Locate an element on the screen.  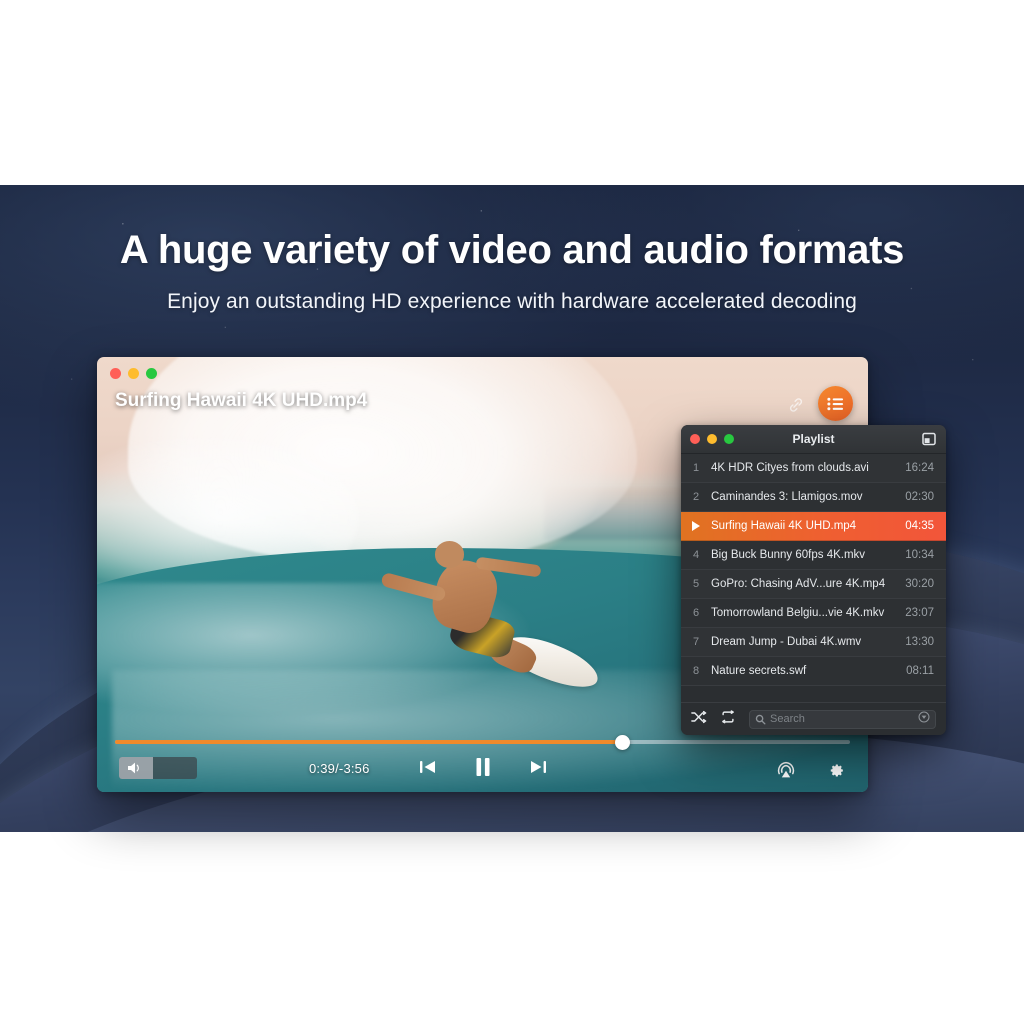
playlist-title: Playlist is located at coordinates (813, 439).